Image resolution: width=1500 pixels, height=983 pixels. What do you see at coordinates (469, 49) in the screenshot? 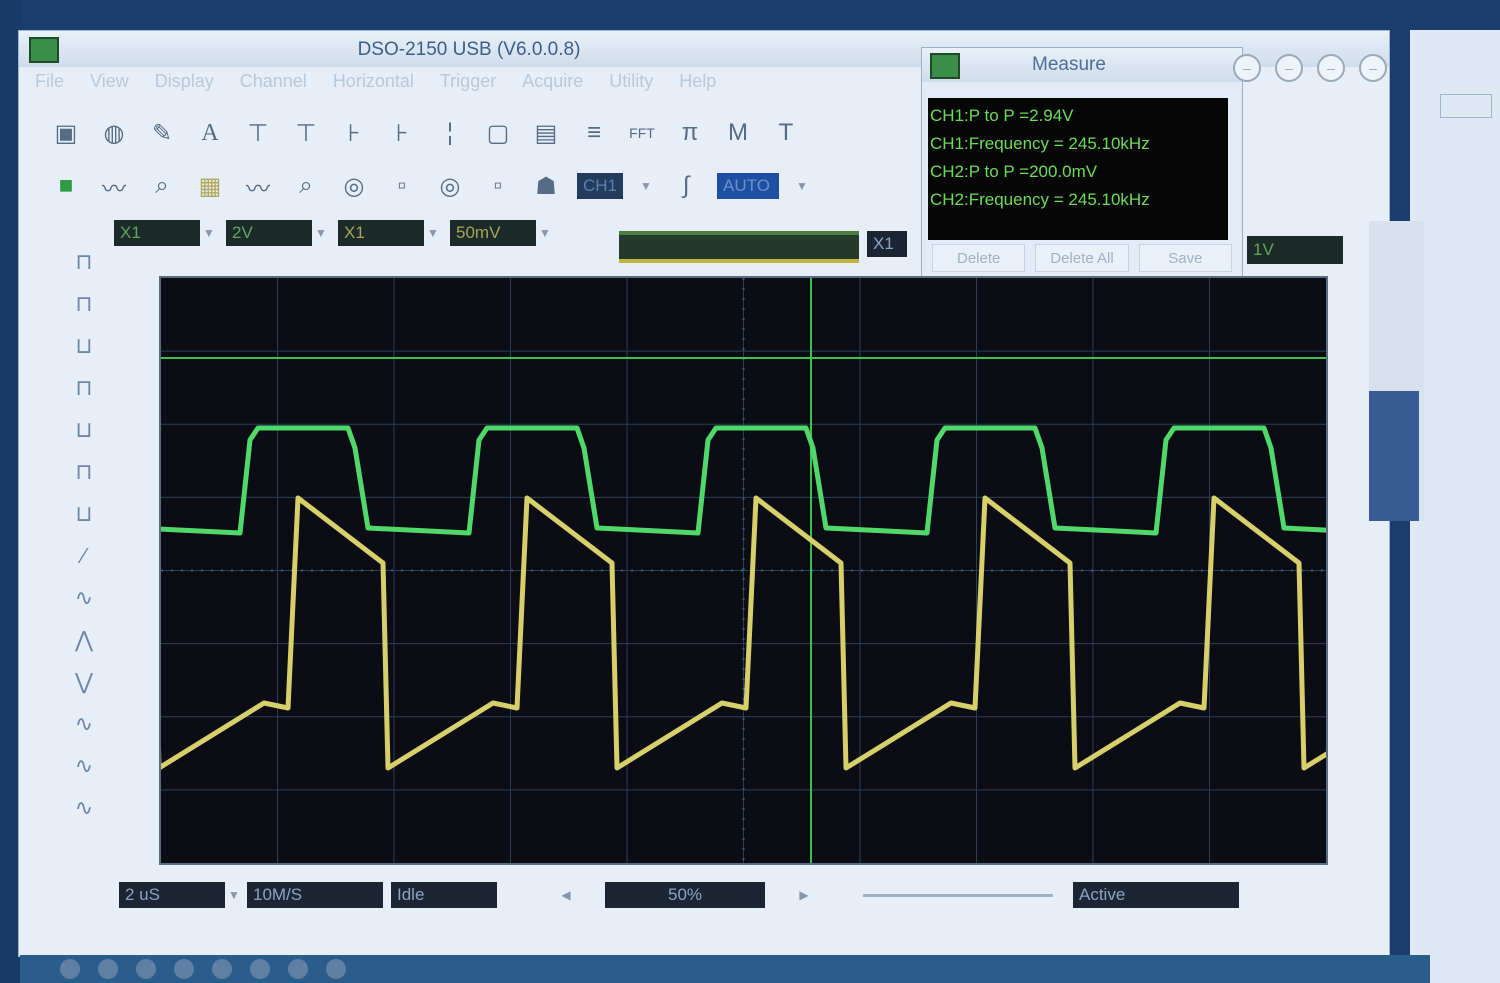
I see `window-title: DSO-2150 USB (V6.0.0.8)` at bounding box center [469, 49].